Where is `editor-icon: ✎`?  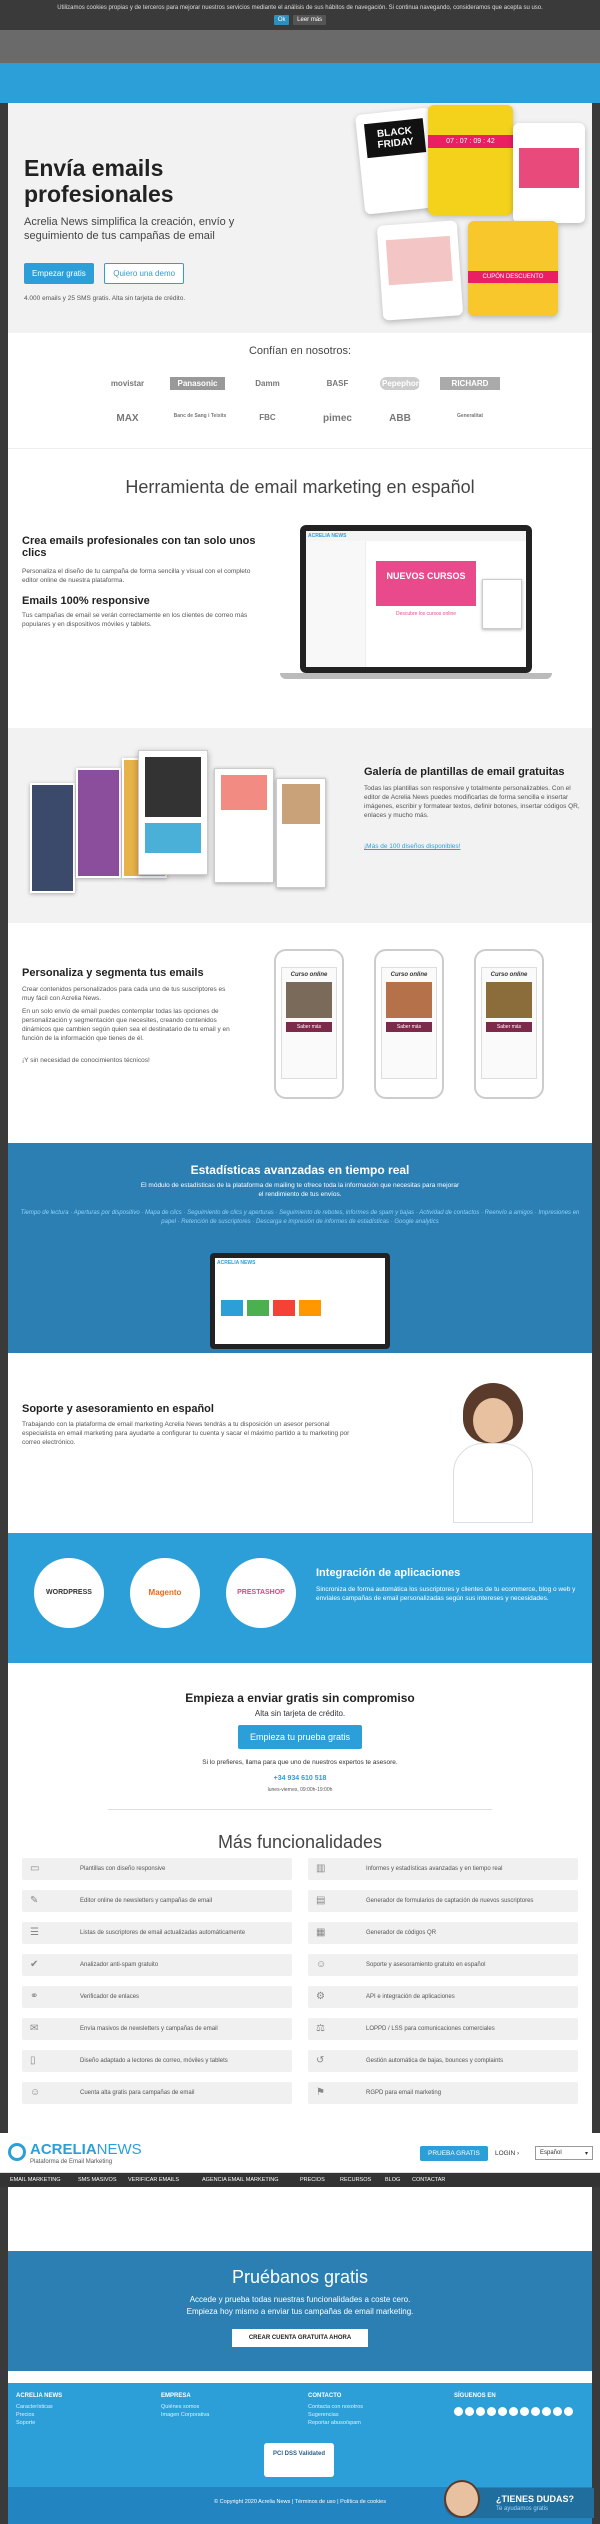 editor-icon: ✎ is located at coordinates (34, 1900).